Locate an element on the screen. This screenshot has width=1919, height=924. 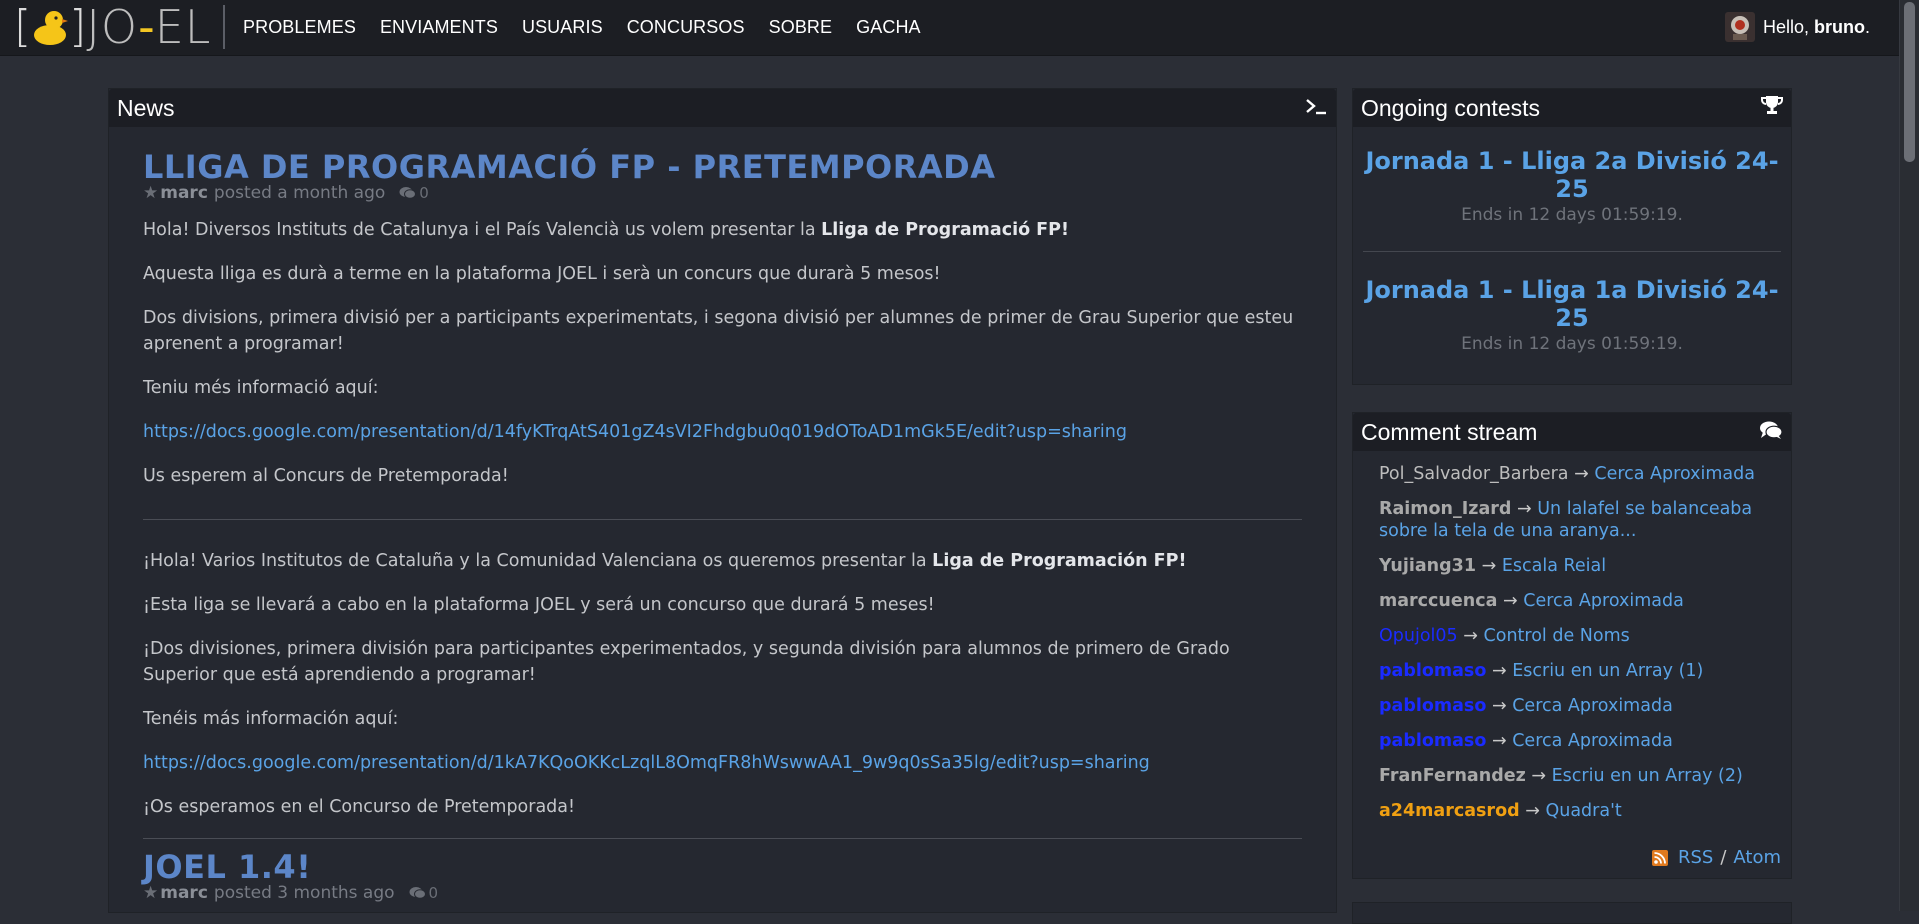
comment-stream-item: Opujol05 → Control de Noms is located at coordinates (1580, 636).